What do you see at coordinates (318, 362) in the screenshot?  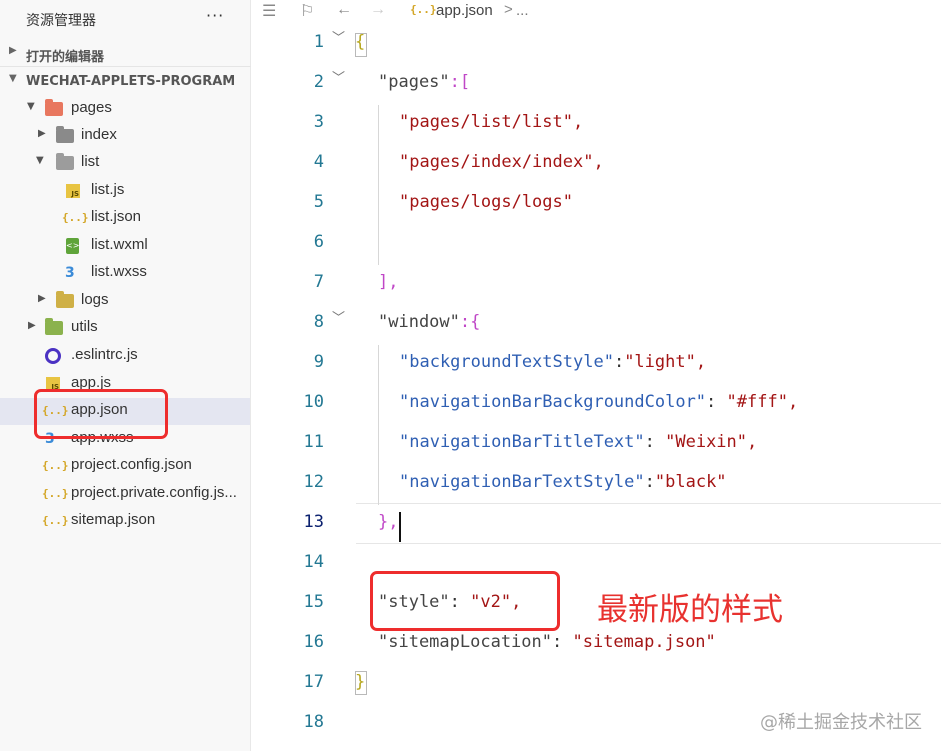 I see `line-number: 9` at bounding box center [318, 362].